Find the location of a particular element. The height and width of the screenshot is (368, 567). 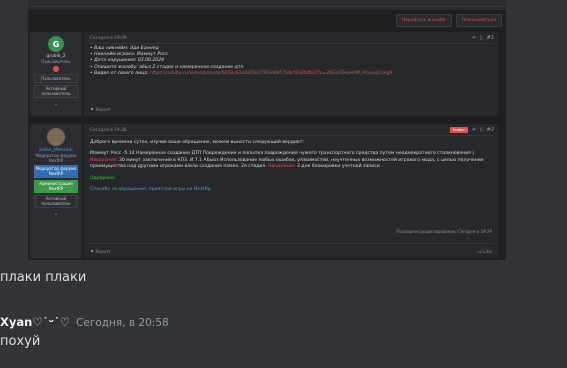

thread-actions: Перейти к жалобе Пожаловаться is located at coordinates (448, 20).